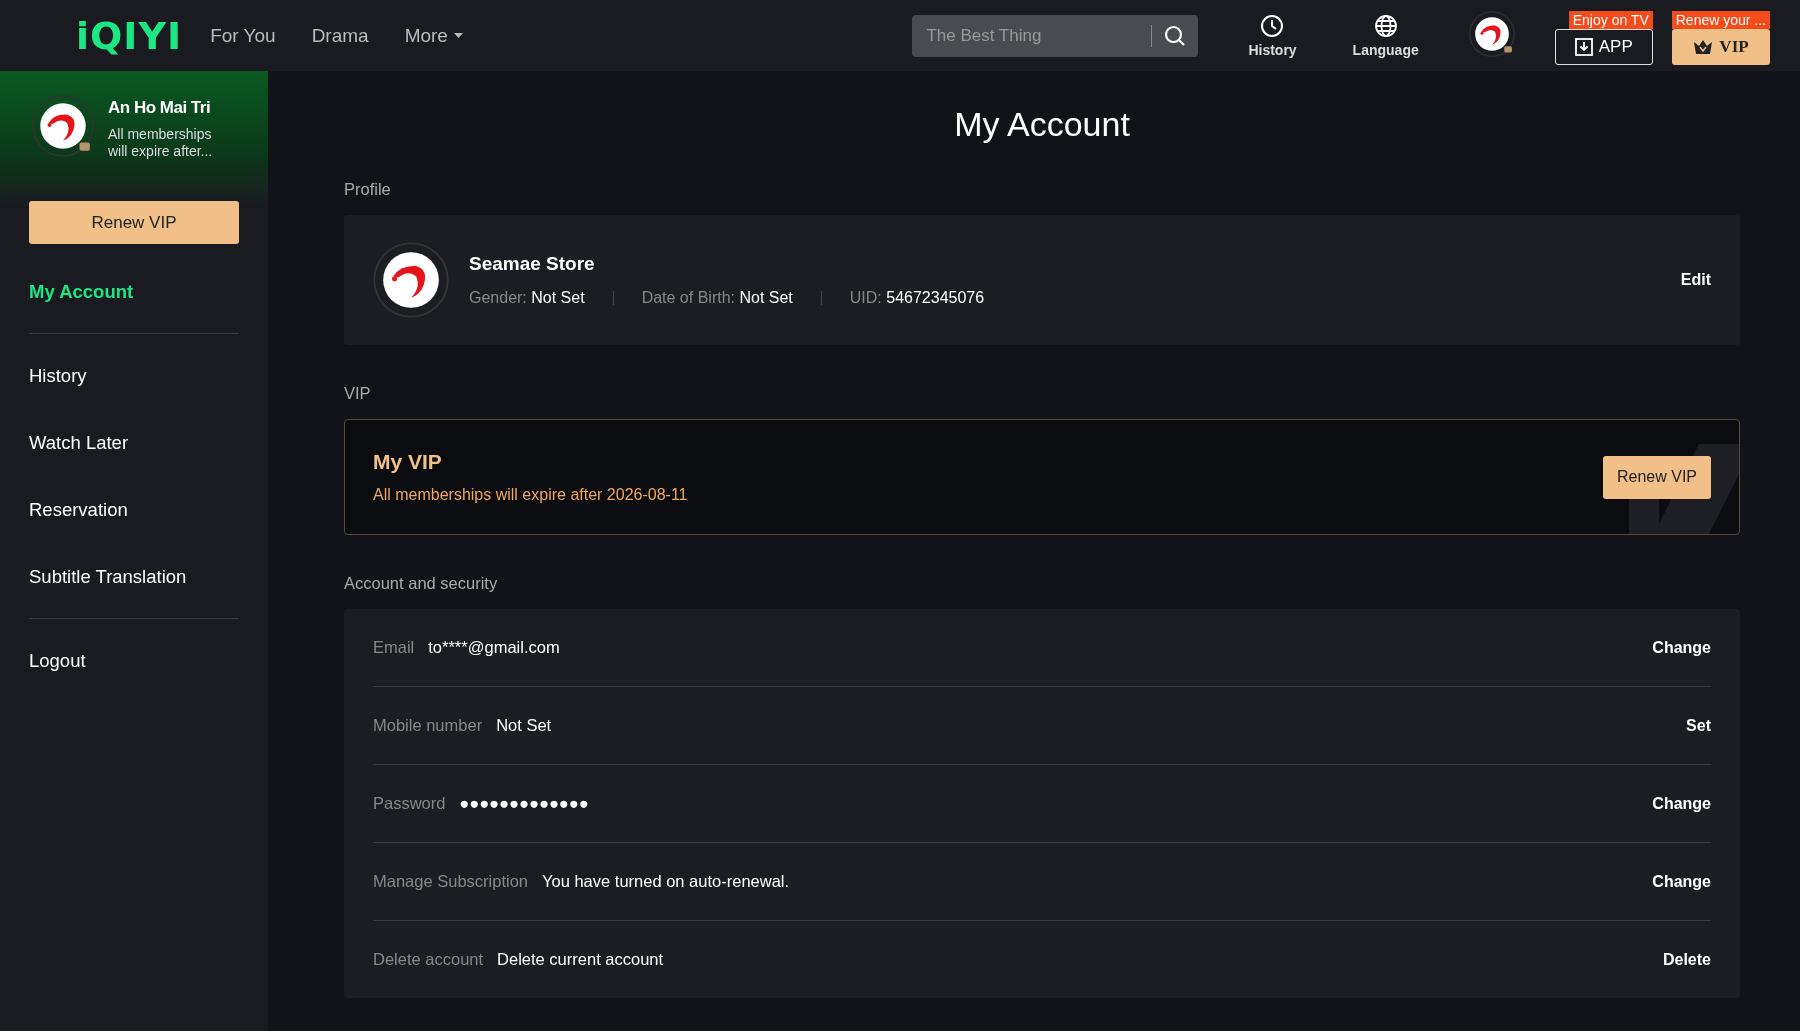 This screenshot has width=1800, height=1031. What do you see at coordinates (368, 189) in the screenshot?
I see `section-heading: Profile` at bounding box center [368, 189].